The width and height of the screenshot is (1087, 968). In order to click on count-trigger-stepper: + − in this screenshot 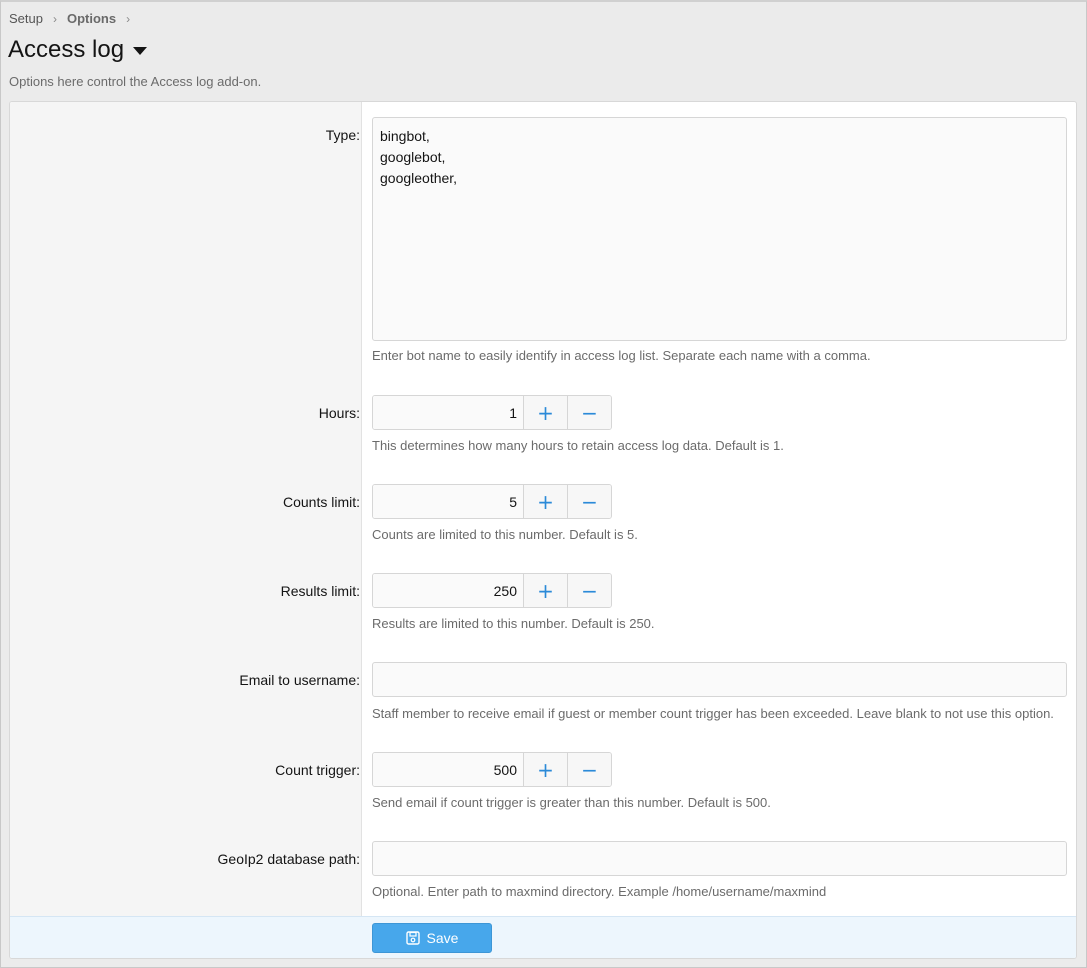, I will do `click(492, 769)`.